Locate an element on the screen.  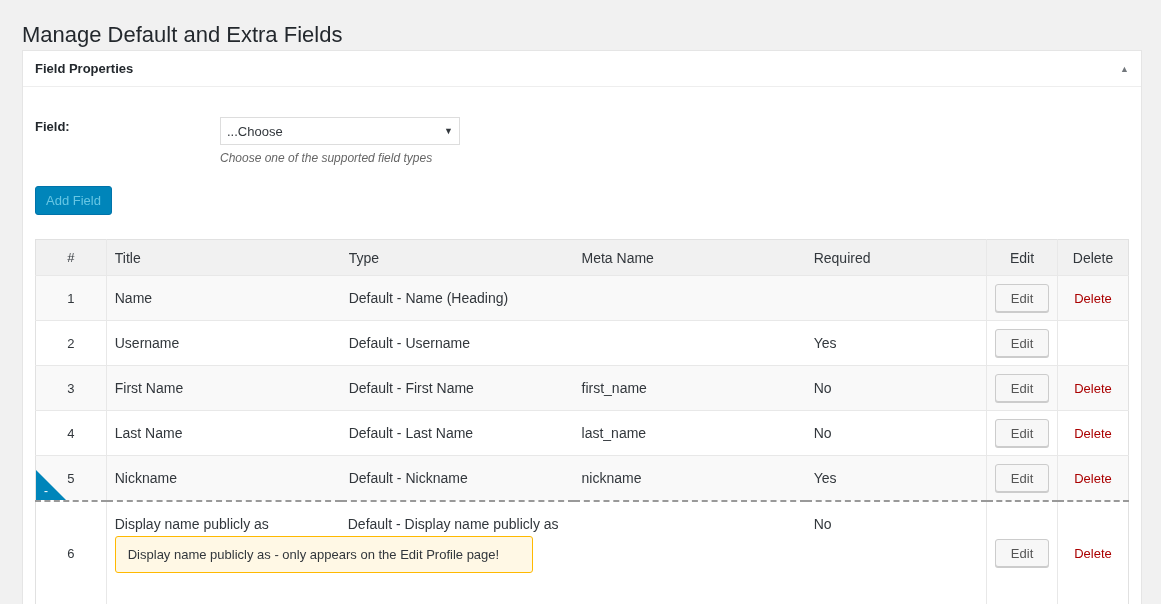
field-title: Username is located at coordinates (147, 343).